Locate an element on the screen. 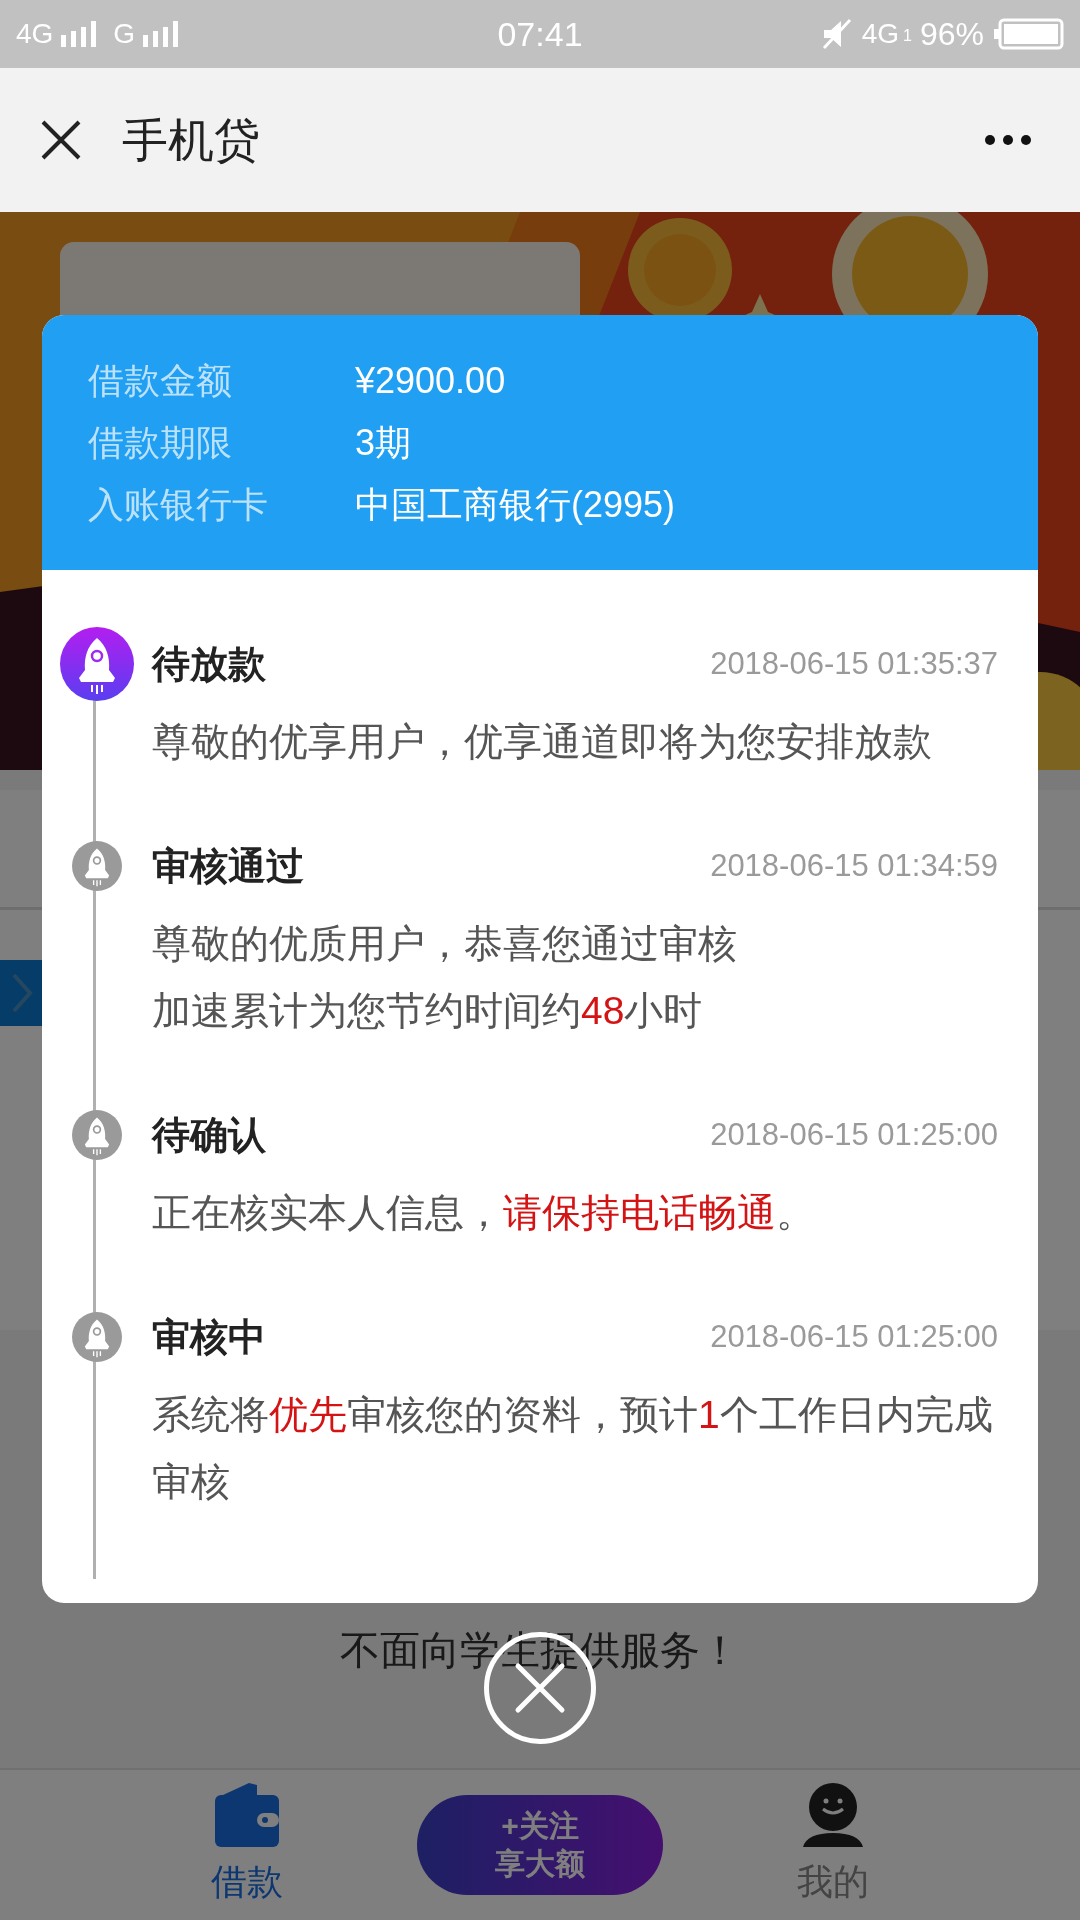 This screenshot has width=1080, height=1920. status-title: 待放款 is located at coordinates (209, 664).